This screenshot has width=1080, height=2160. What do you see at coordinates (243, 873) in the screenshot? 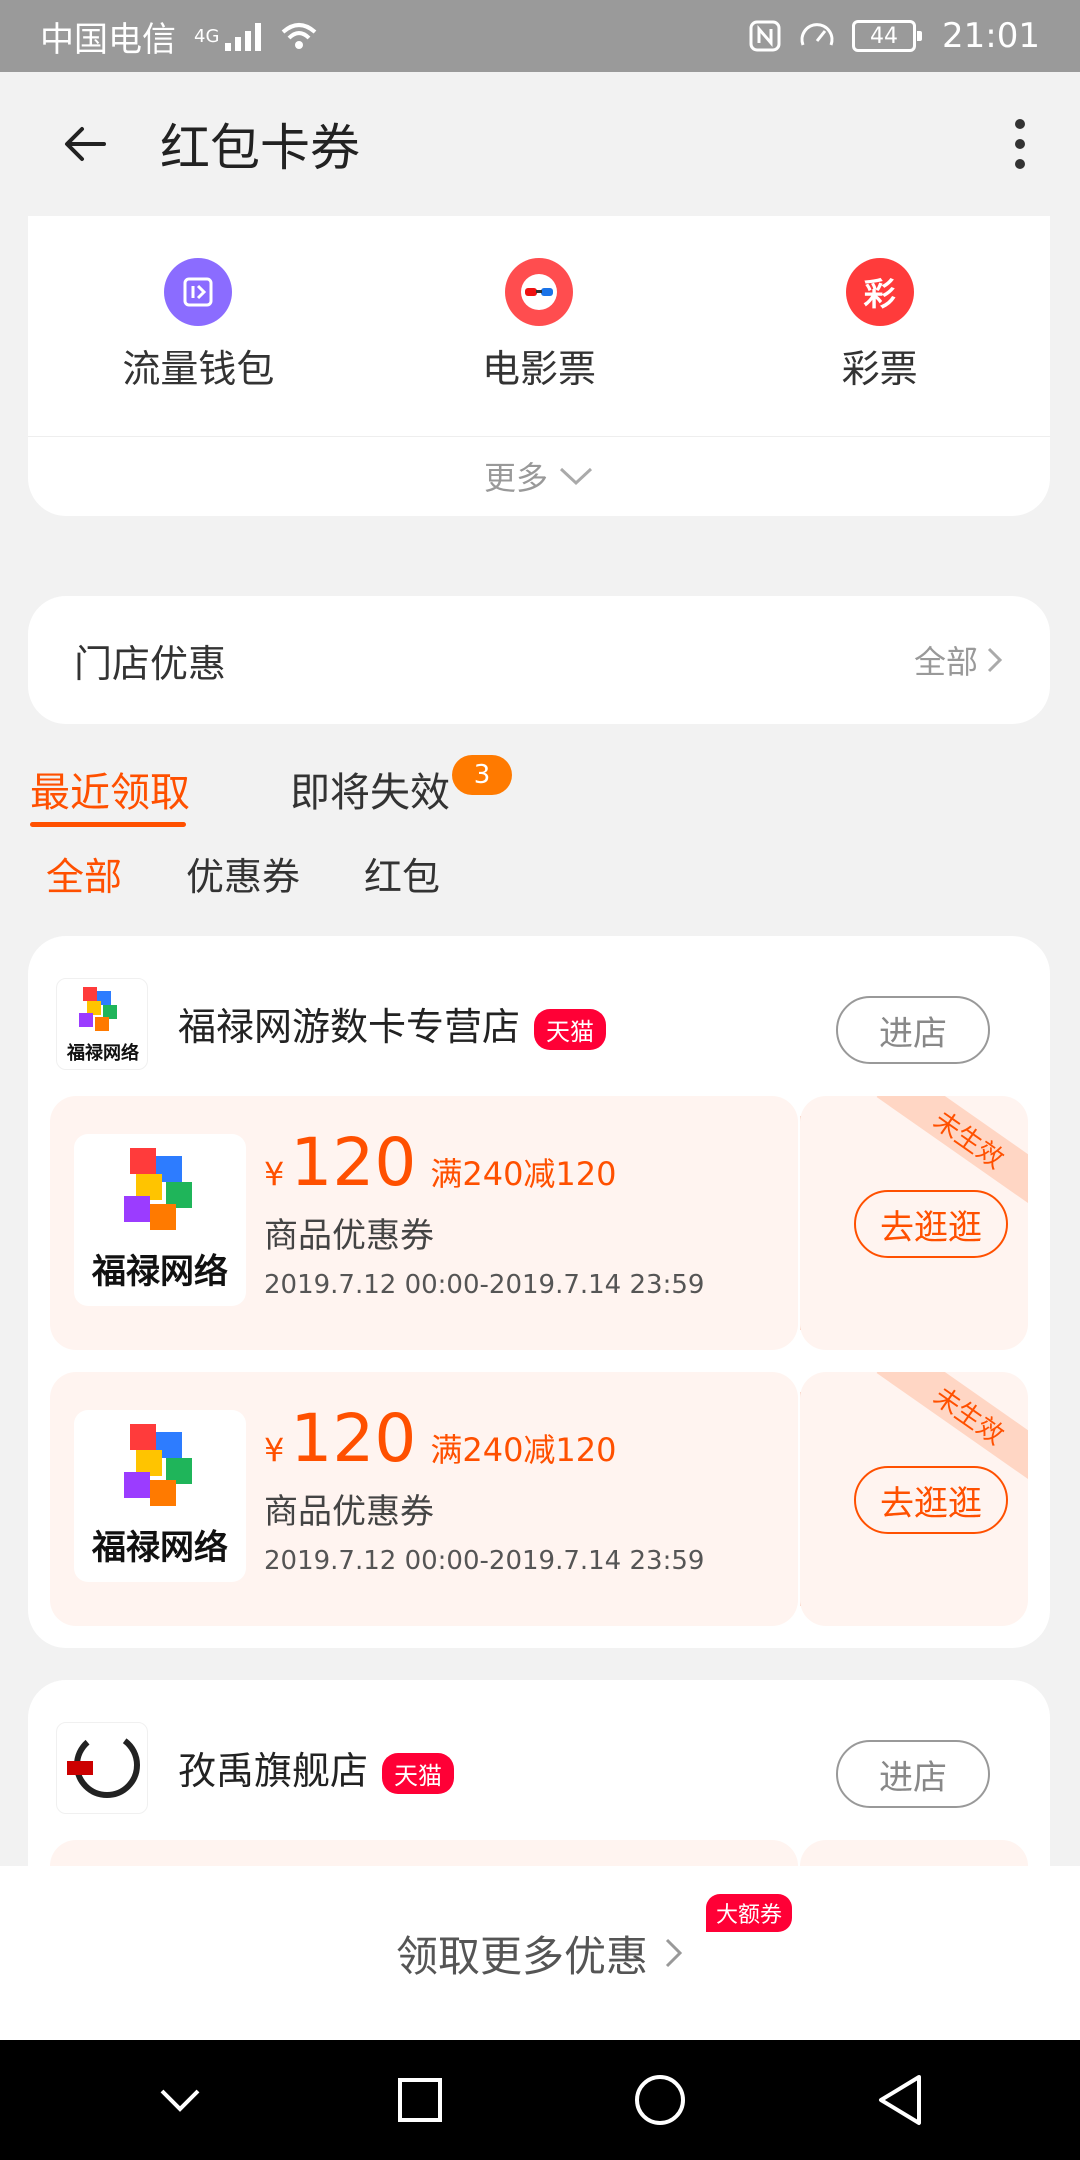
I see `filter-coupon: 优惠券` at bounding box center [243, 873].